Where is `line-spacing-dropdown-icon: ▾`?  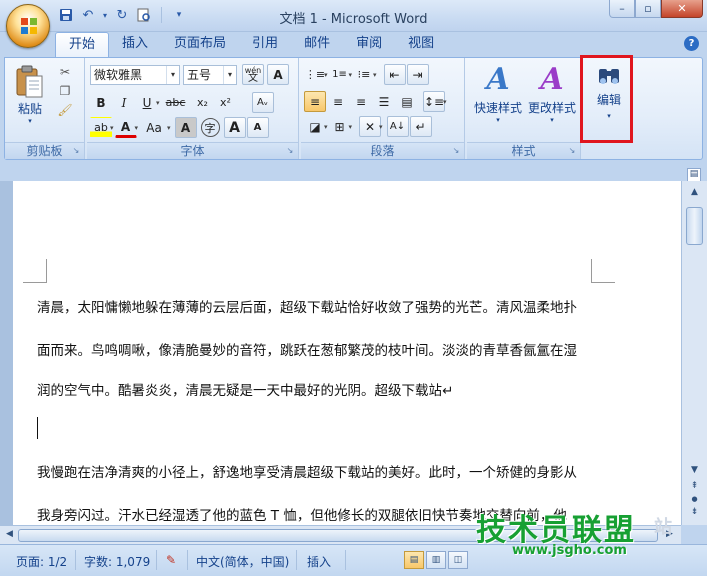 line-spacing-dropdown-icon: ▾ is located at coordinates (445, 102).